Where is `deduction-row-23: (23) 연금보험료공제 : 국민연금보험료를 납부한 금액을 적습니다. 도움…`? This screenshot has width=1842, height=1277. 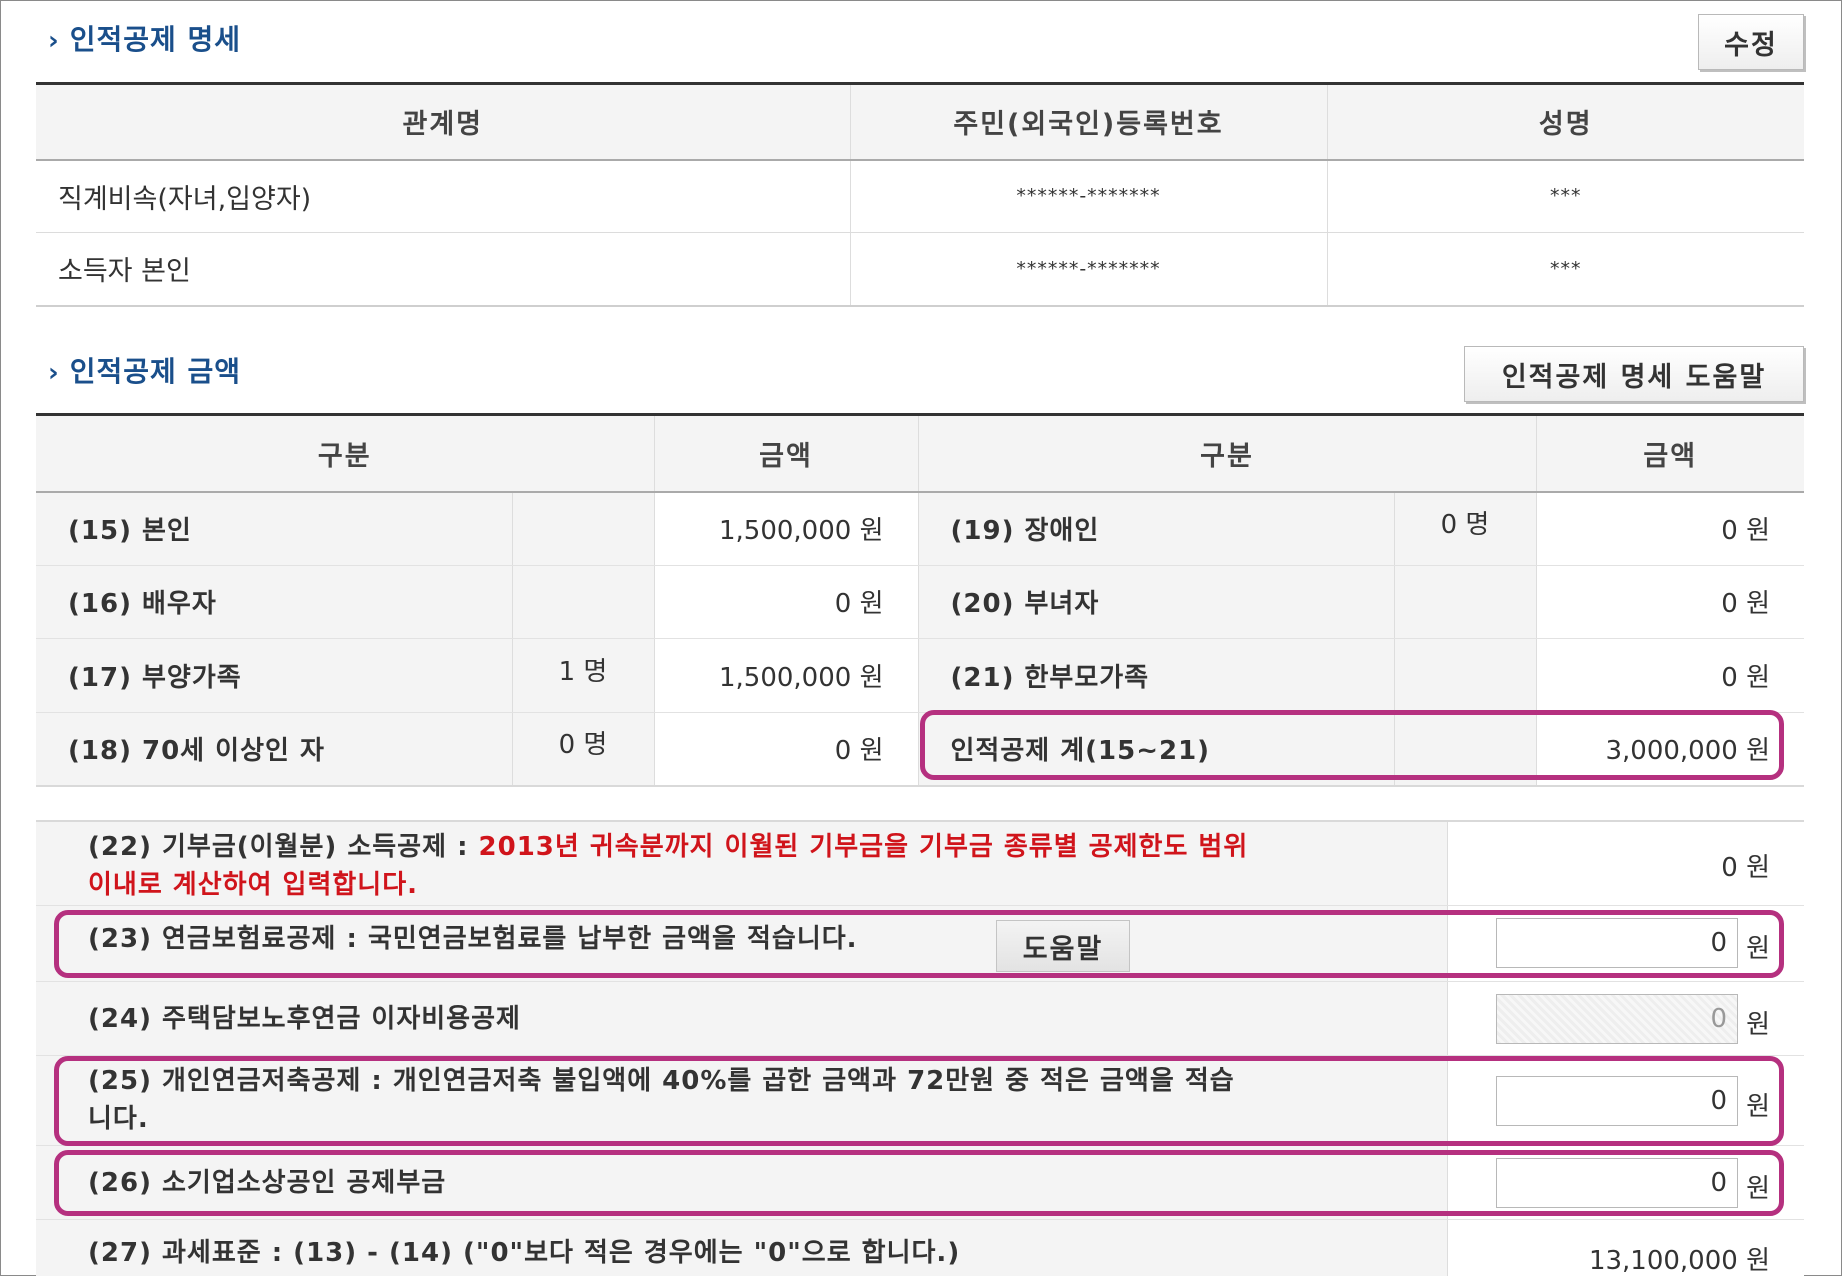 deduction-row-23: (23) 연금보험료공제 : 국민연금보험료를 납부한 금액을 적습니다. 도움… is located at coordinates (920, 944).